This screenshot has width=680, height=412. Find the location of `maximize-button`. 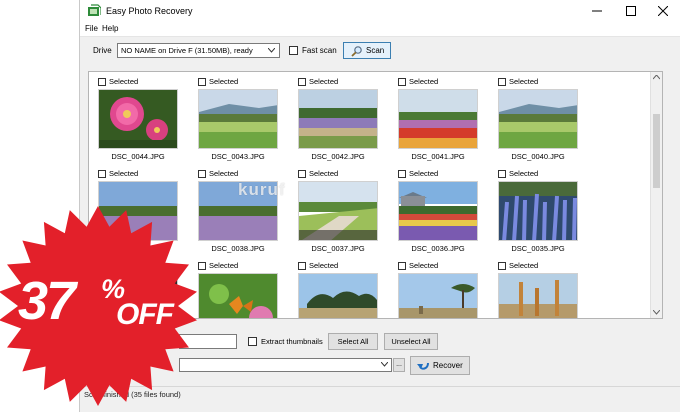

maximize-button is located at coordinates (631, 11).